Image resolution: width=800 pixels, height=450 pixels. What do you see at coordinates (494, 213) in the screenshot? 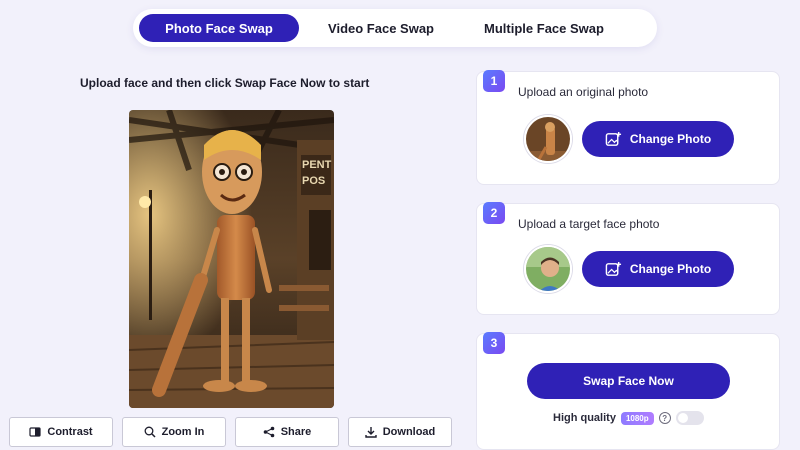
I see `step-2-badge: 2` at bounding box center [494, 213].